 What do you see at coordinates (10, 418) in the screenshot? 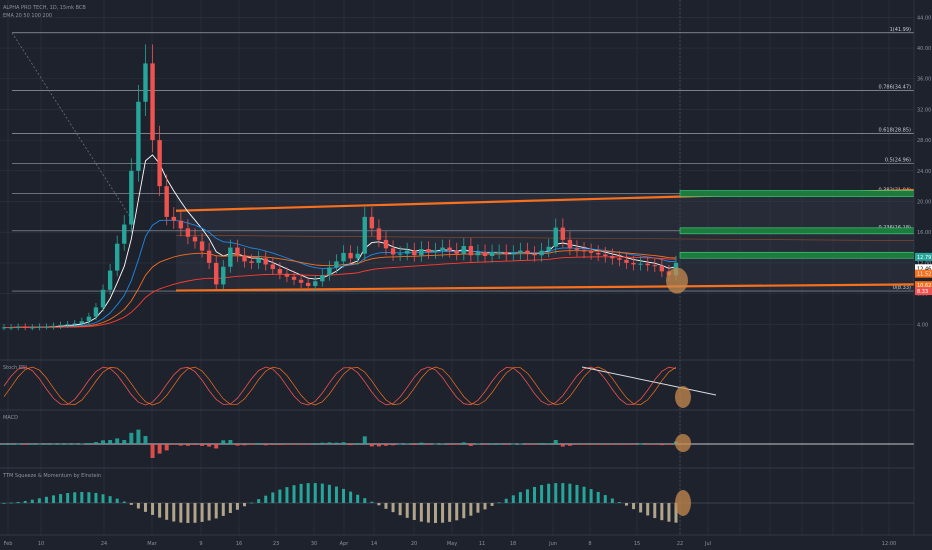
I see `panel-title: MACD` at bounding box center [10, 418].